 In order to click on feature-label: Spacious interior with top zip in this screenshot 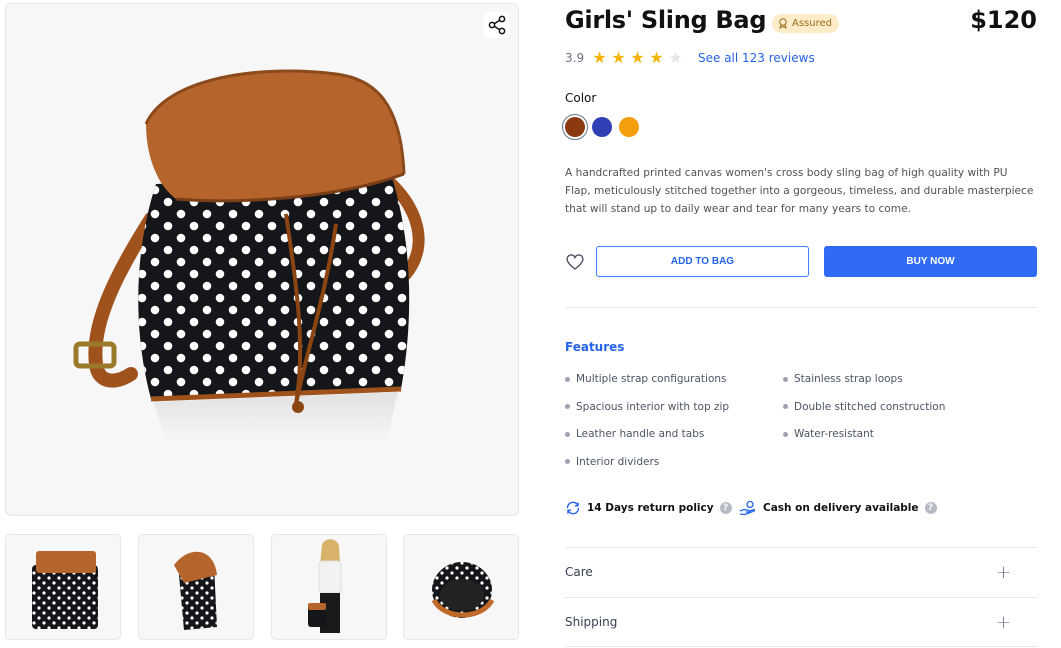, I will do `click(653, 406)`.